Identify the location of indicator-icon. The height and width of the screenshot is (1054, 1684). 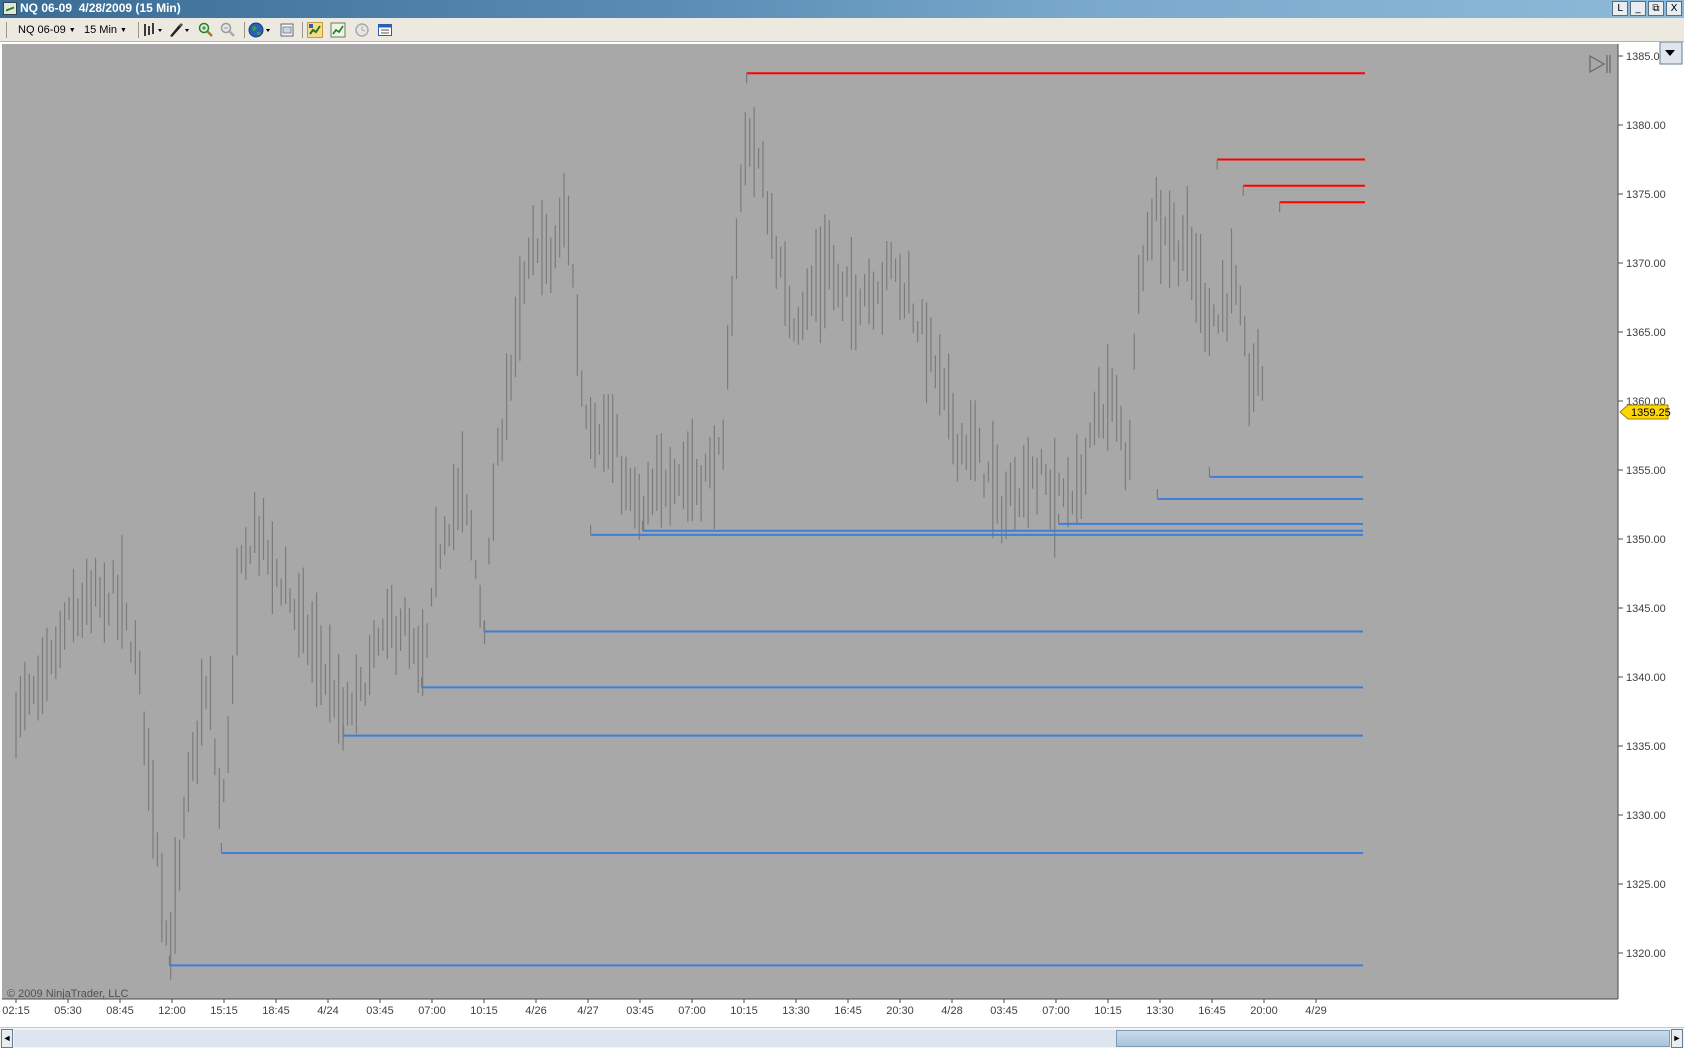
(338, 30).